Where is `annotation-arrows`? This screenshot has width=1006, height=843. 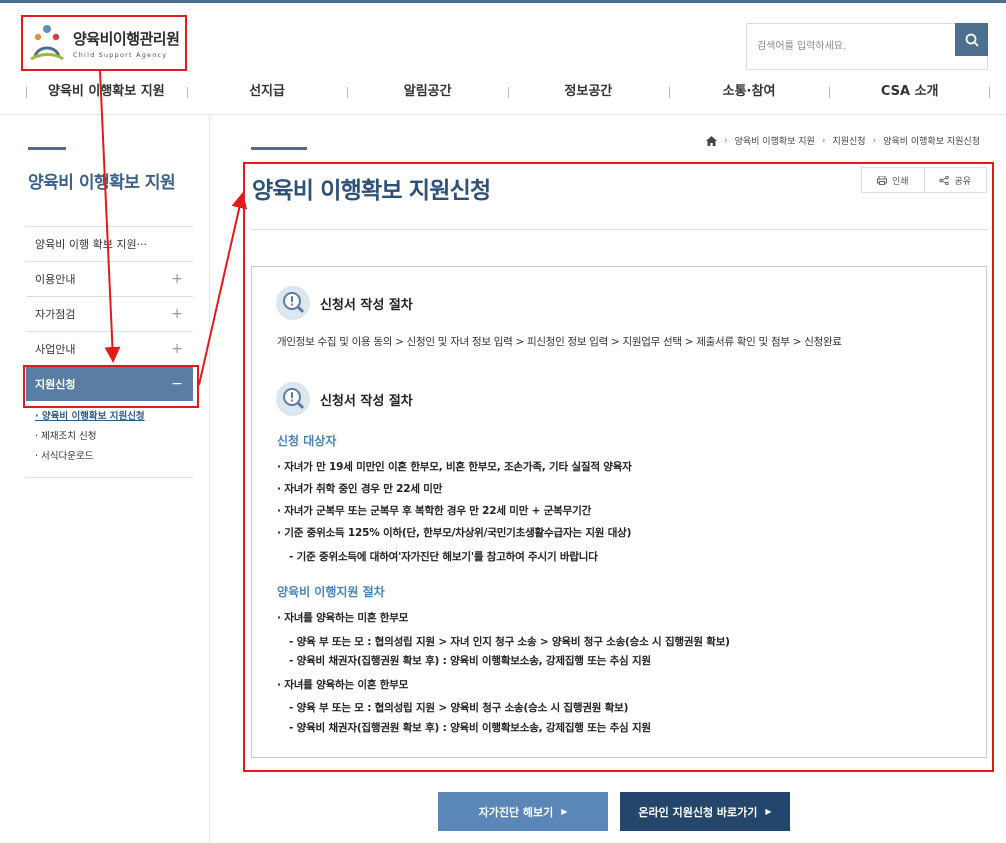
annotation-arrows is located at coordinates (173, 228).